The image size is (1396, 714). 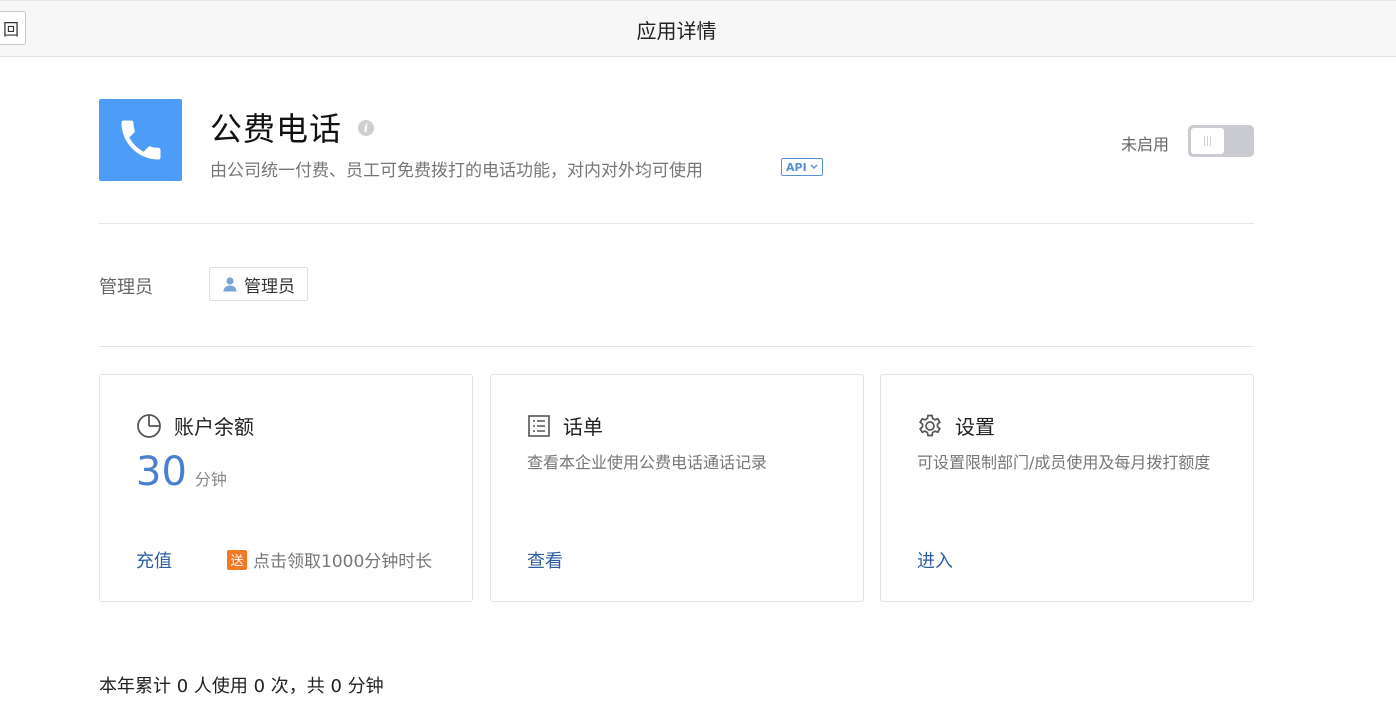 I want to click on user-icon, so click(x=230, y=284).